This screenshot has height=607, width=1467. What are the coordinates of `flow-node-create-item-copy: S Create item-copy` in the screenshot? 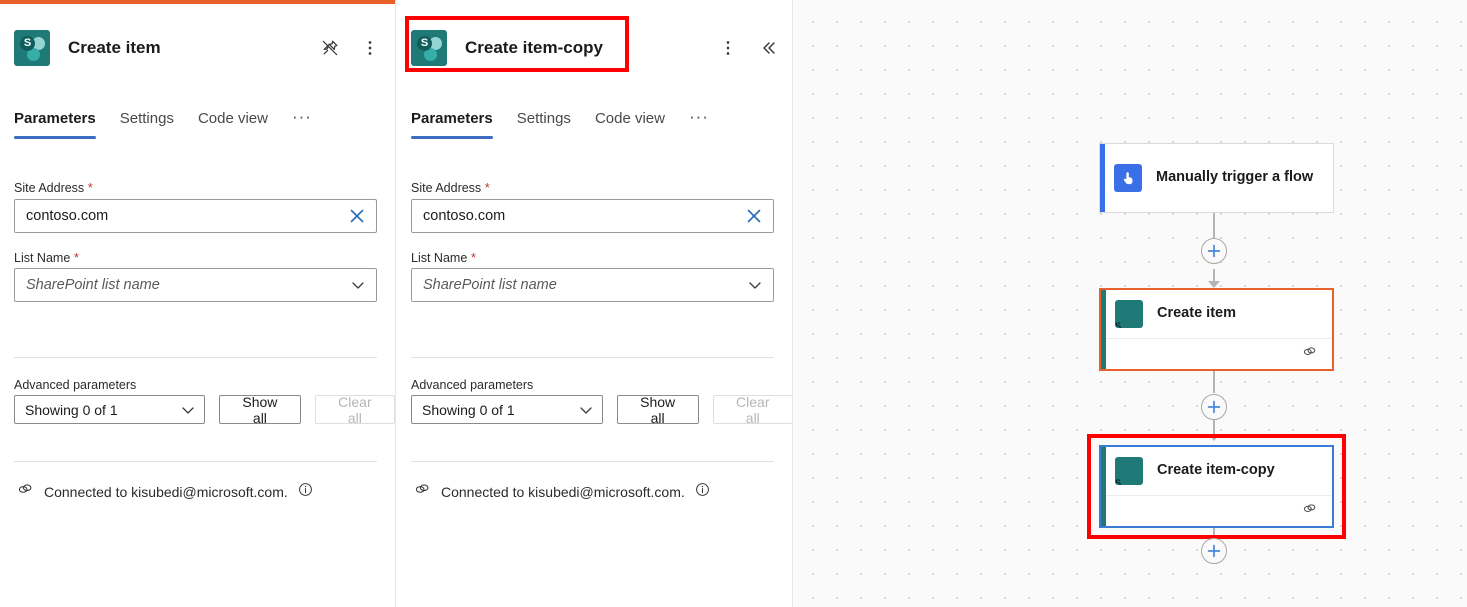 It's located at (1216, 486).